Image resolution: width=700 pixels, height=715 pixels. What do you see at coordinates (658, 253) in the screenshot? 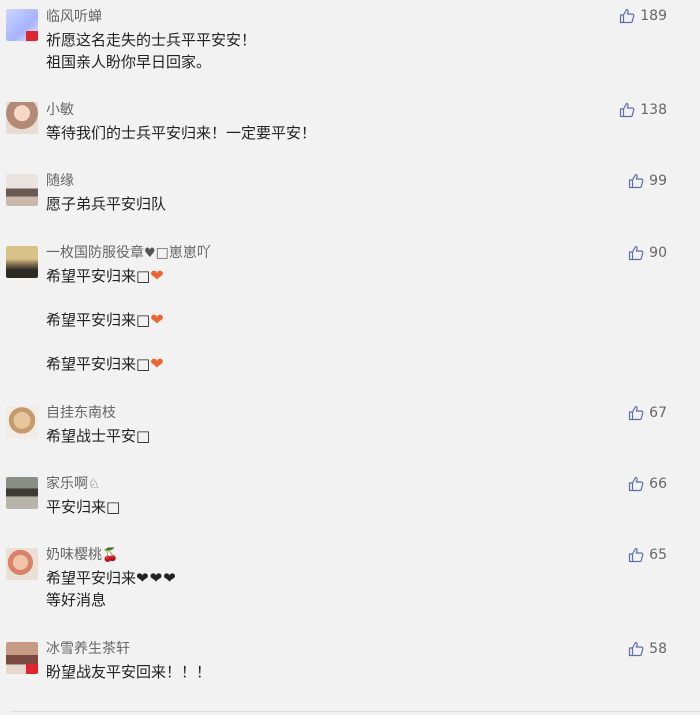
I see `like-count: 90` at bounding box center [658, 253].